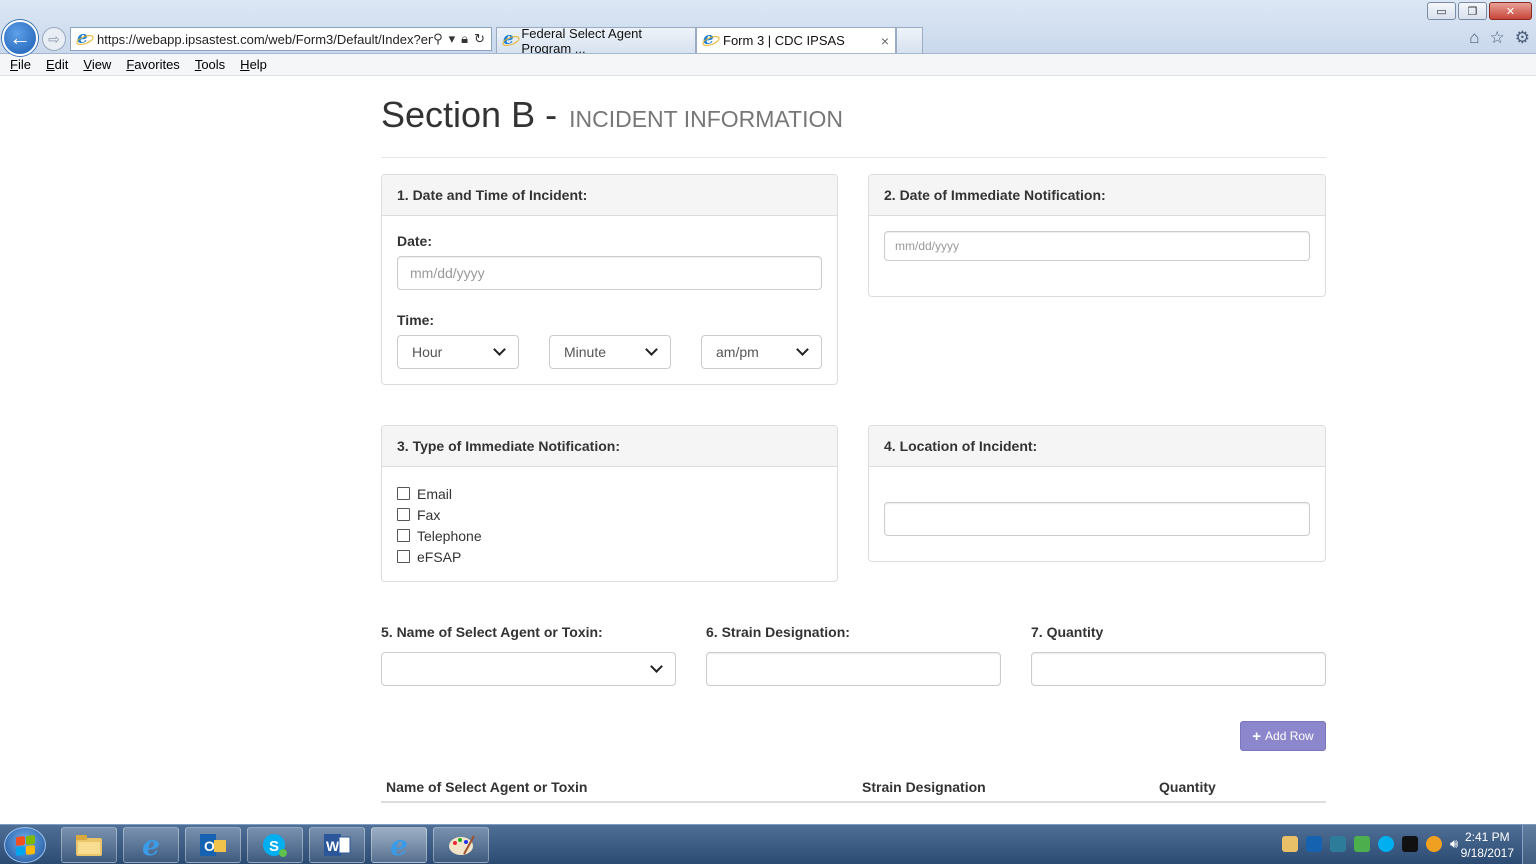 Image resolution: width=1536 pixels, height=864 pixels. Describe the element at coordinates (1472, 11) in the screenshot. I see `restore-button: ❐` at that location.